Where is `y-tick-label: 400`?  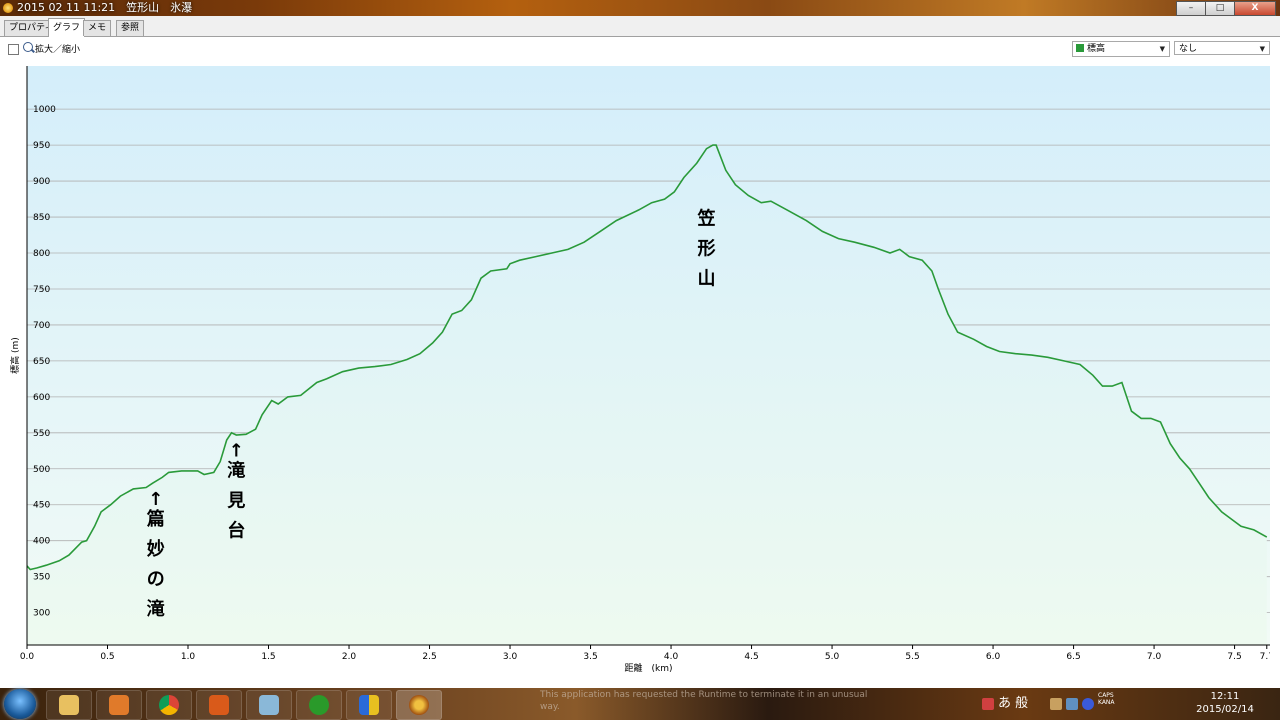
y-tick-label: 400 is located at coordinates (41, 542).